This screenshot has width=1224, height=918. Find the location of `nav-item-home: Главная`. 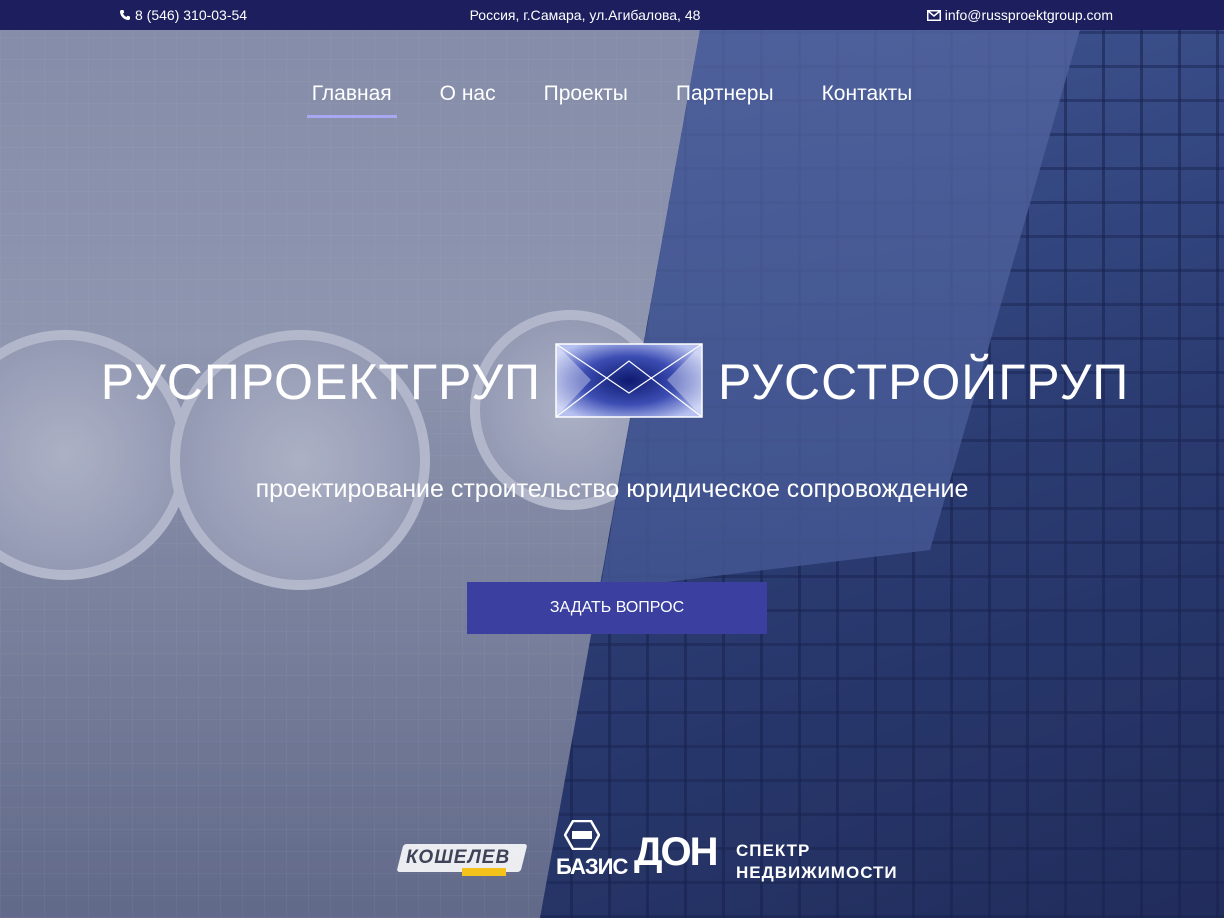

nav-item-home: Главная is located at coordinates (352, 100).